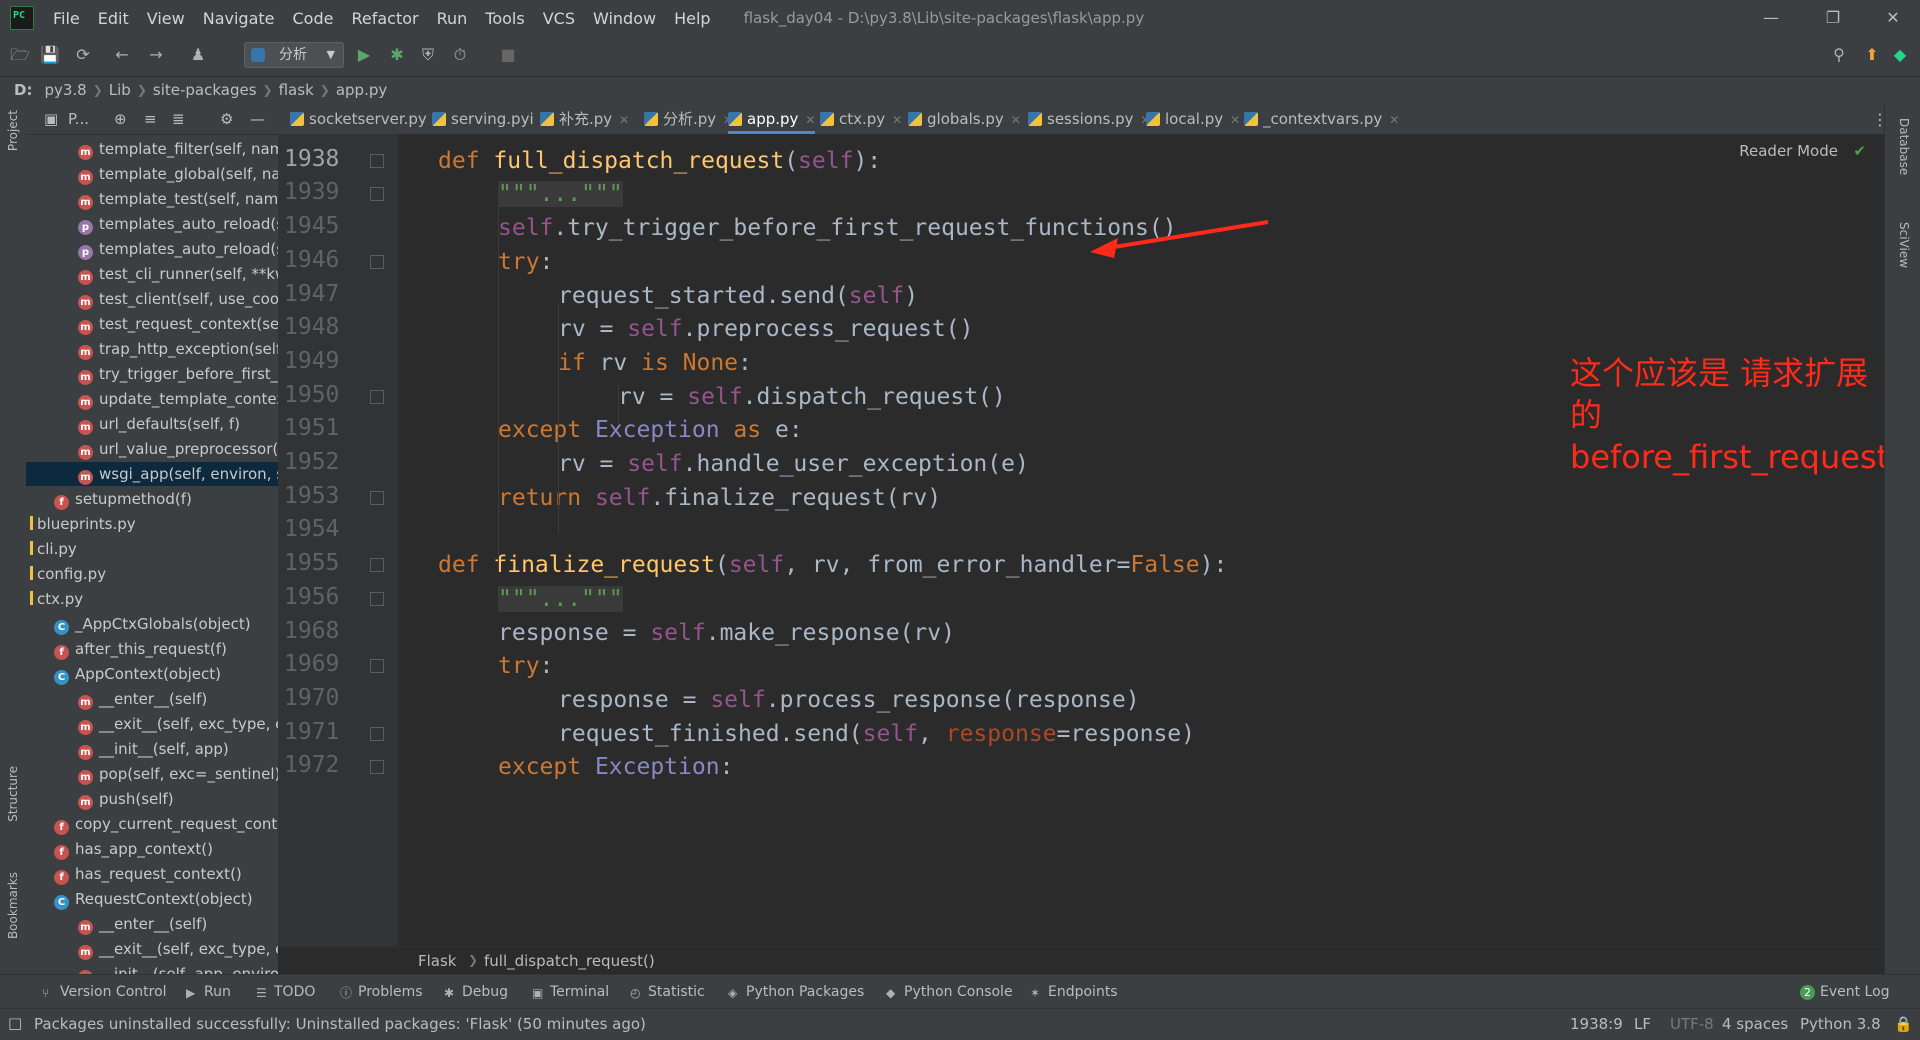 The height and width of the screenshot is (1040, 1920). What do you see at coordinates (949, 992) in the screenshot?
I see `tool-window-button: ◆ Python Console` at bounding box center [949, 992].